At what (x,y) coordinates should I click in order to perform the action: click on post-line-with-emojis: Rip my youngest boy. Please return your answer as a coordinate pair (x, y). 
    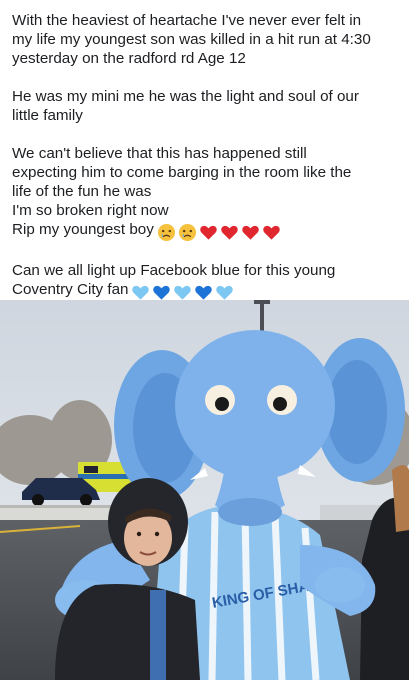
    Looking at the image, I should click on (208, 231).